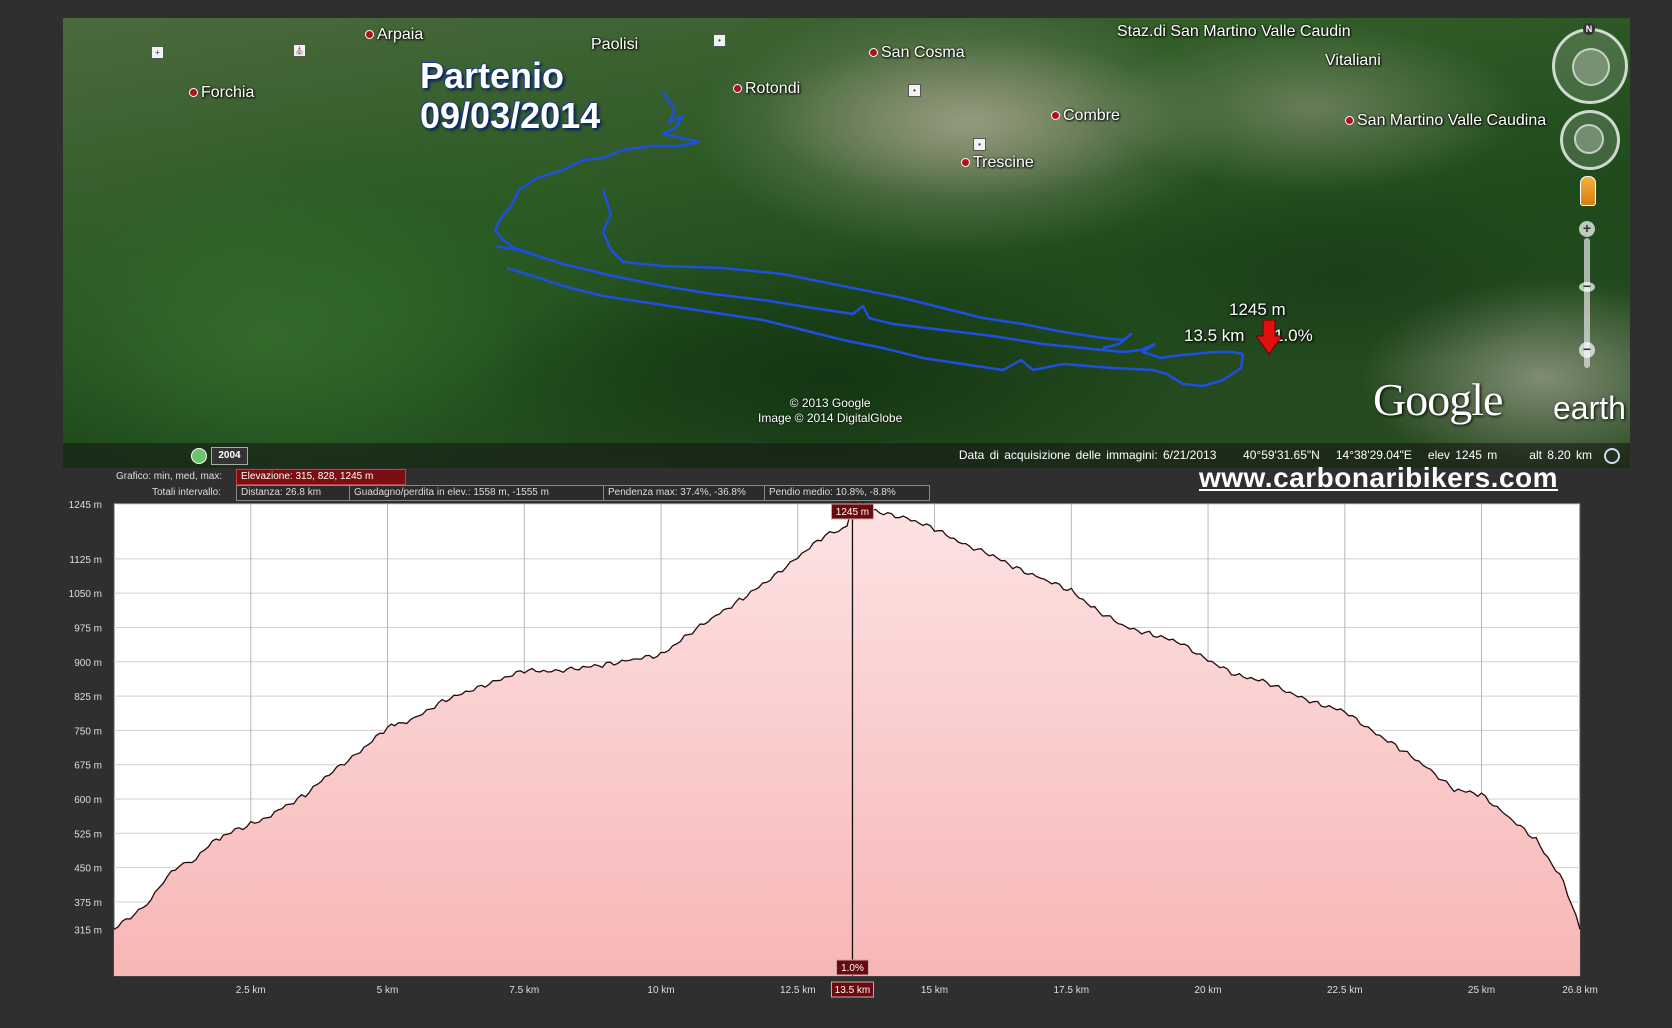  What do you see at coordinates (1589, 29) in the screenshot?
I see `north-indicator-icon: N` at bounding box center [1589, 29].